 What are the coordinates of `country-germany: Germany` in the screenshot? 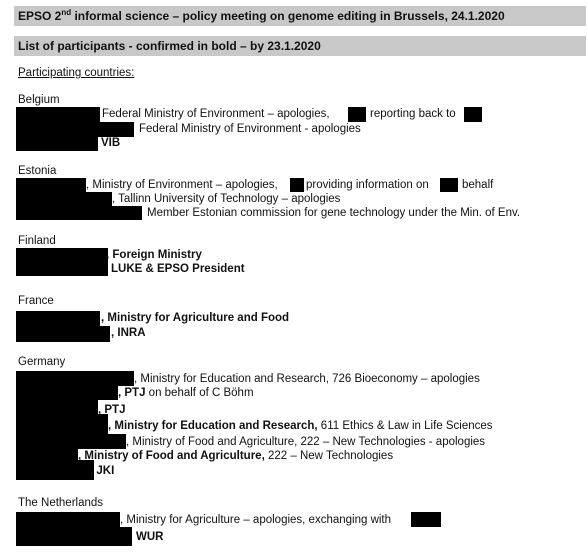 It's located at (42, 362).